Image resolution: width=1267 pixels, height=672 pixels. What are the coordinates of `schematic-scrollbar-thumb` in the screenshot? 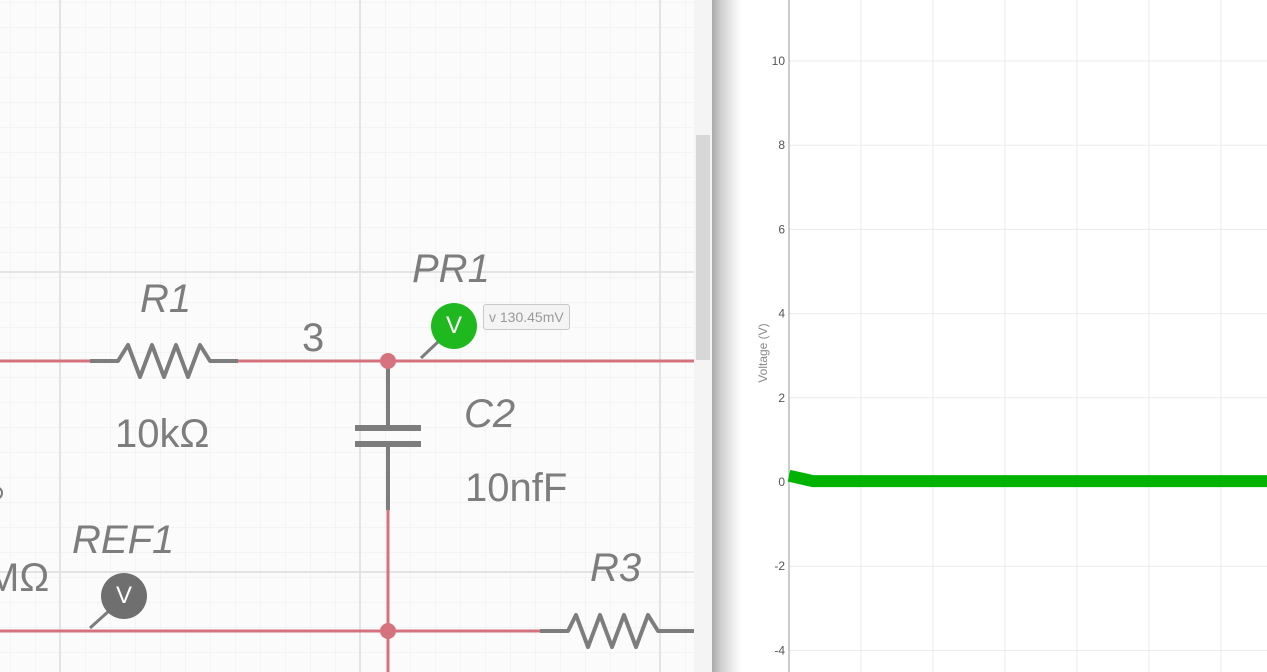 It's located at (703, 247).